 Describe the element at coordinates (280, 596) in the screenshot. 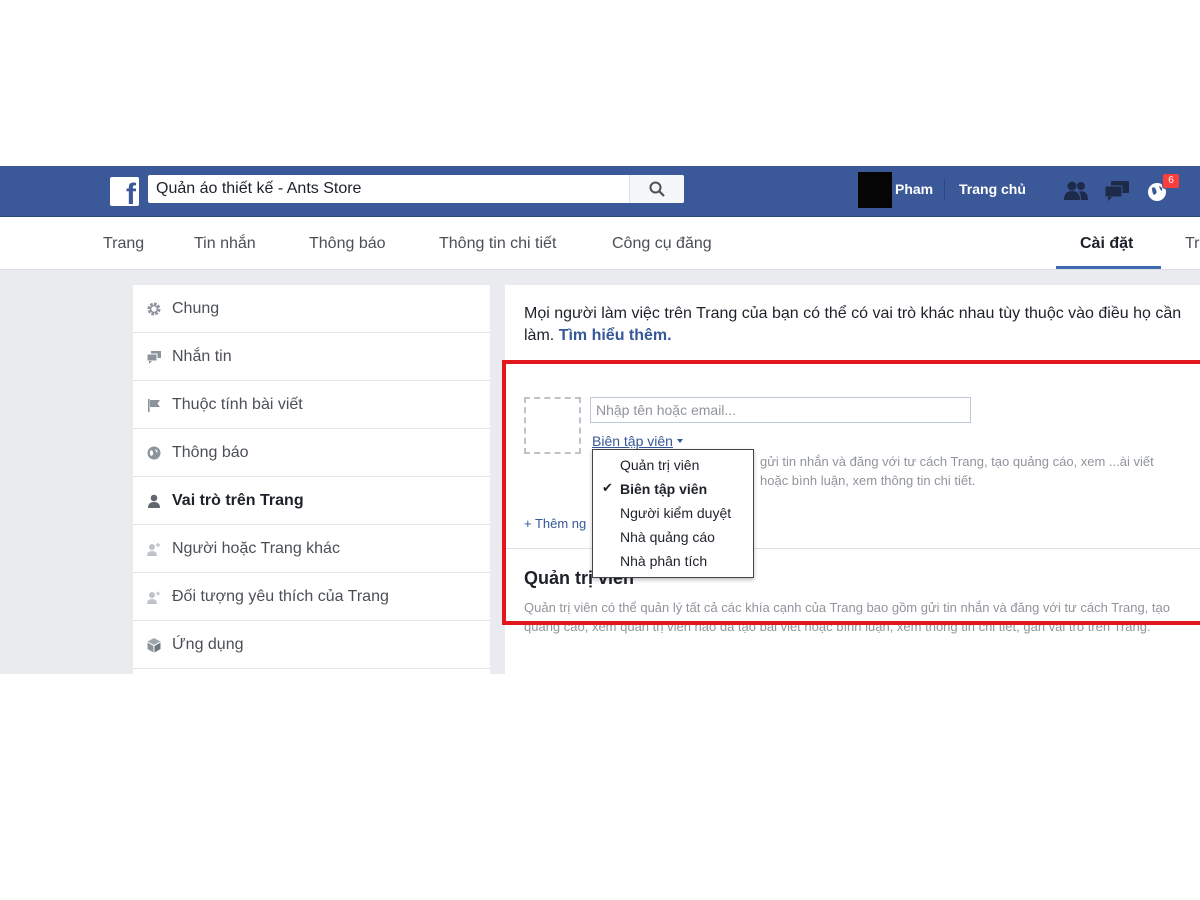

I see `sidebar-item-label: Đối tượng yêu thích của Trang` at that location.